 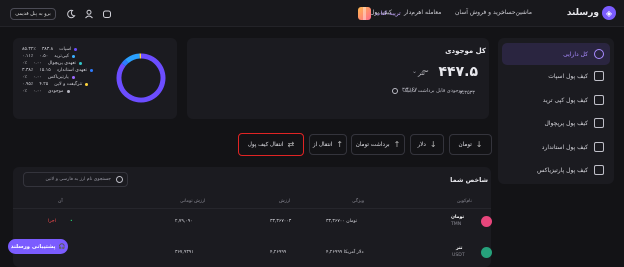 What do you see at coordinates (43, 56) in the screenshot?
I see `legend-value: ۰.۵۰` at bounding box center [43, 56].